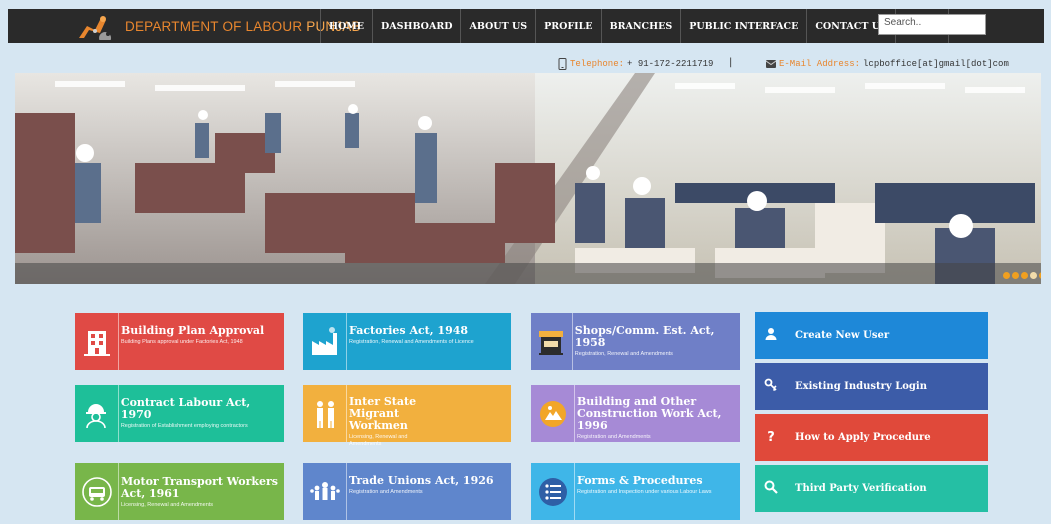  What do you see at coordinates (97, 341) in the screenshot?
I see `building-icon` at bounding box center [97, 341].